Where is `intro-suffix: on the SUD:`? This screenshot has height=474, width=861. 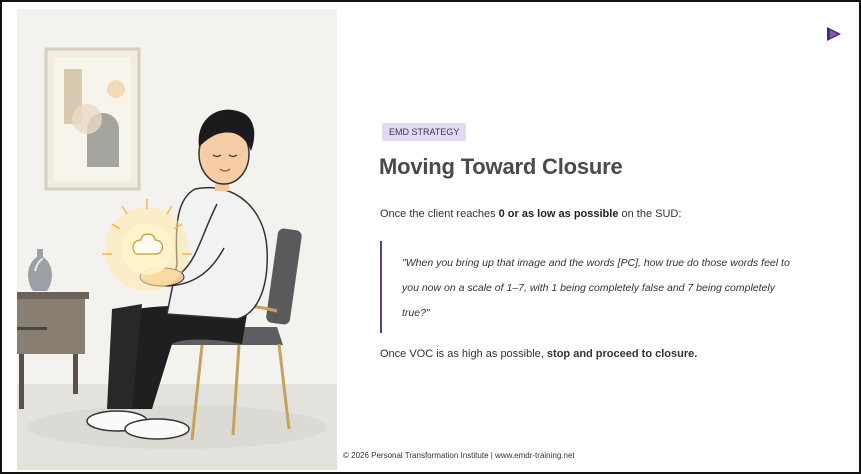
intro-suffix: on the SUD: is located at coordinates (650, 214).